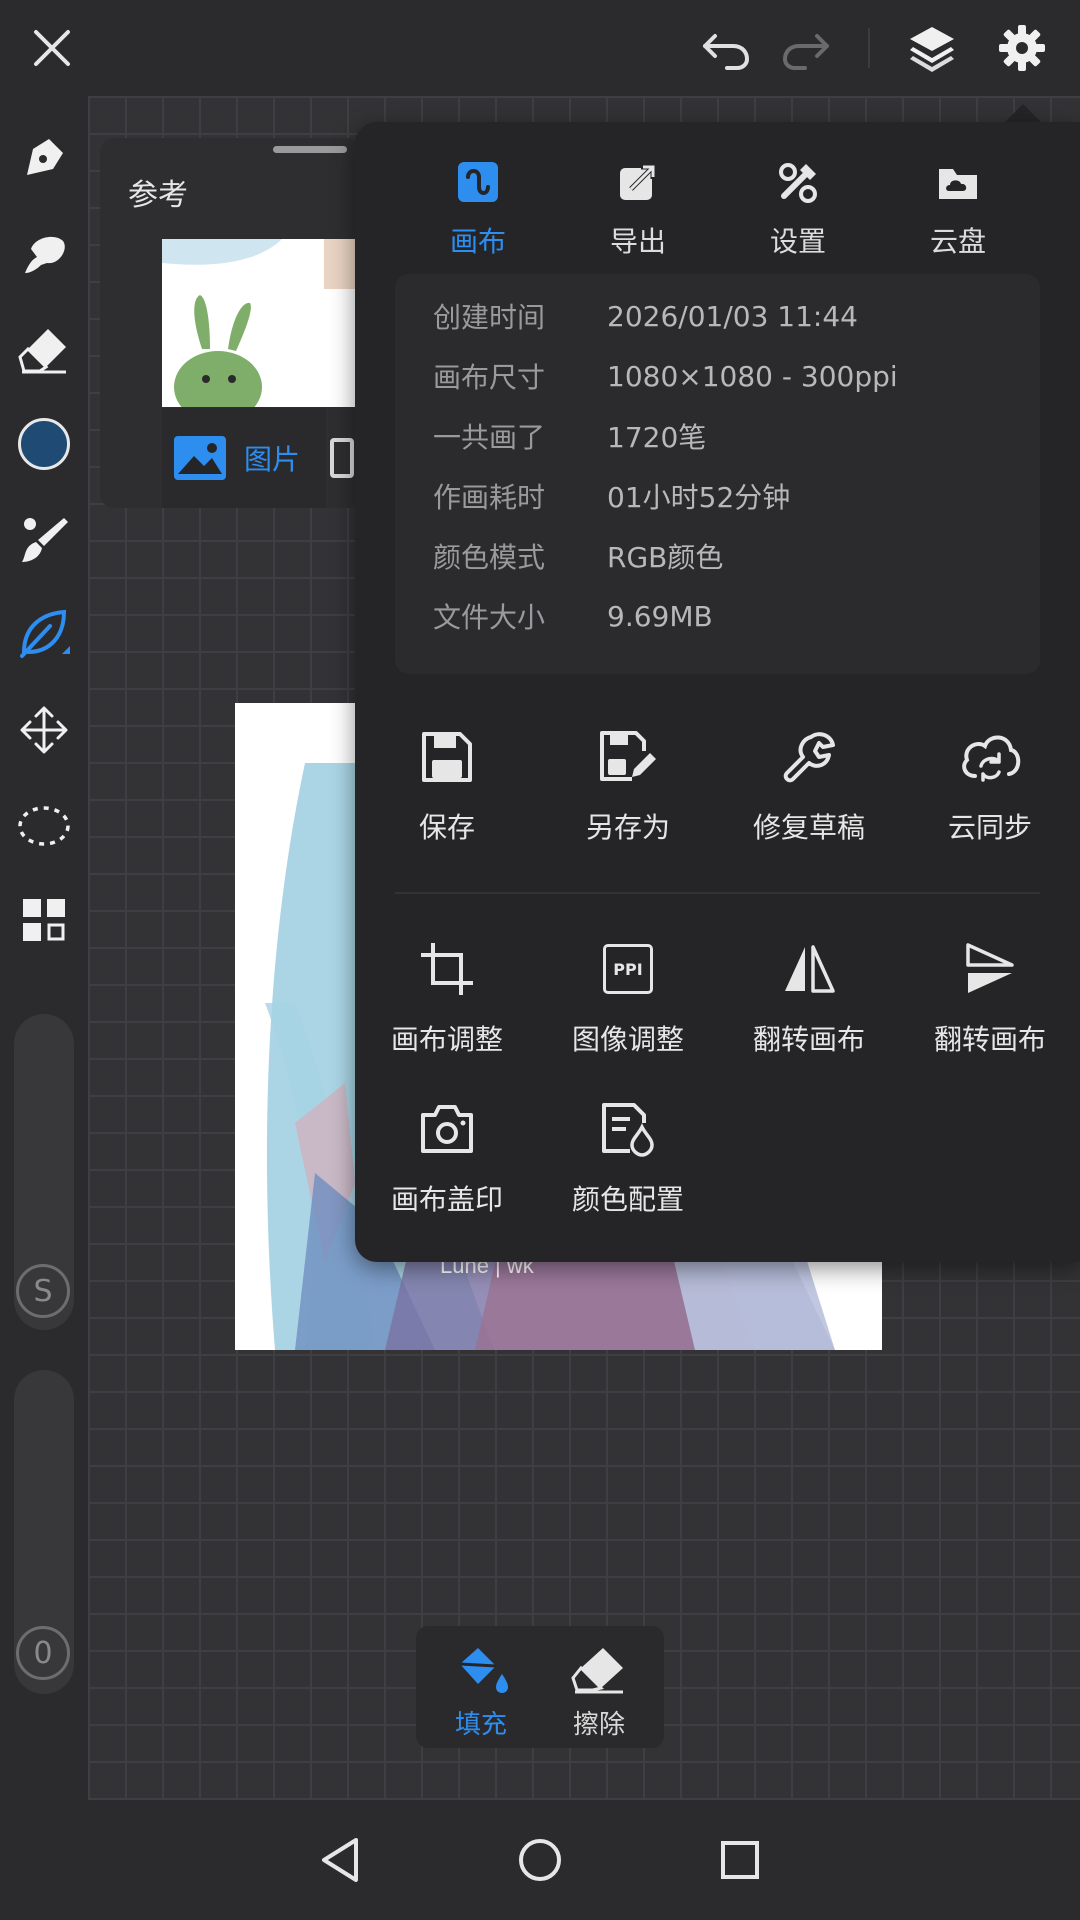 This screenshot has width=1080, height=1920. I want to click on back-triangle-icon, so click(340, 1860).